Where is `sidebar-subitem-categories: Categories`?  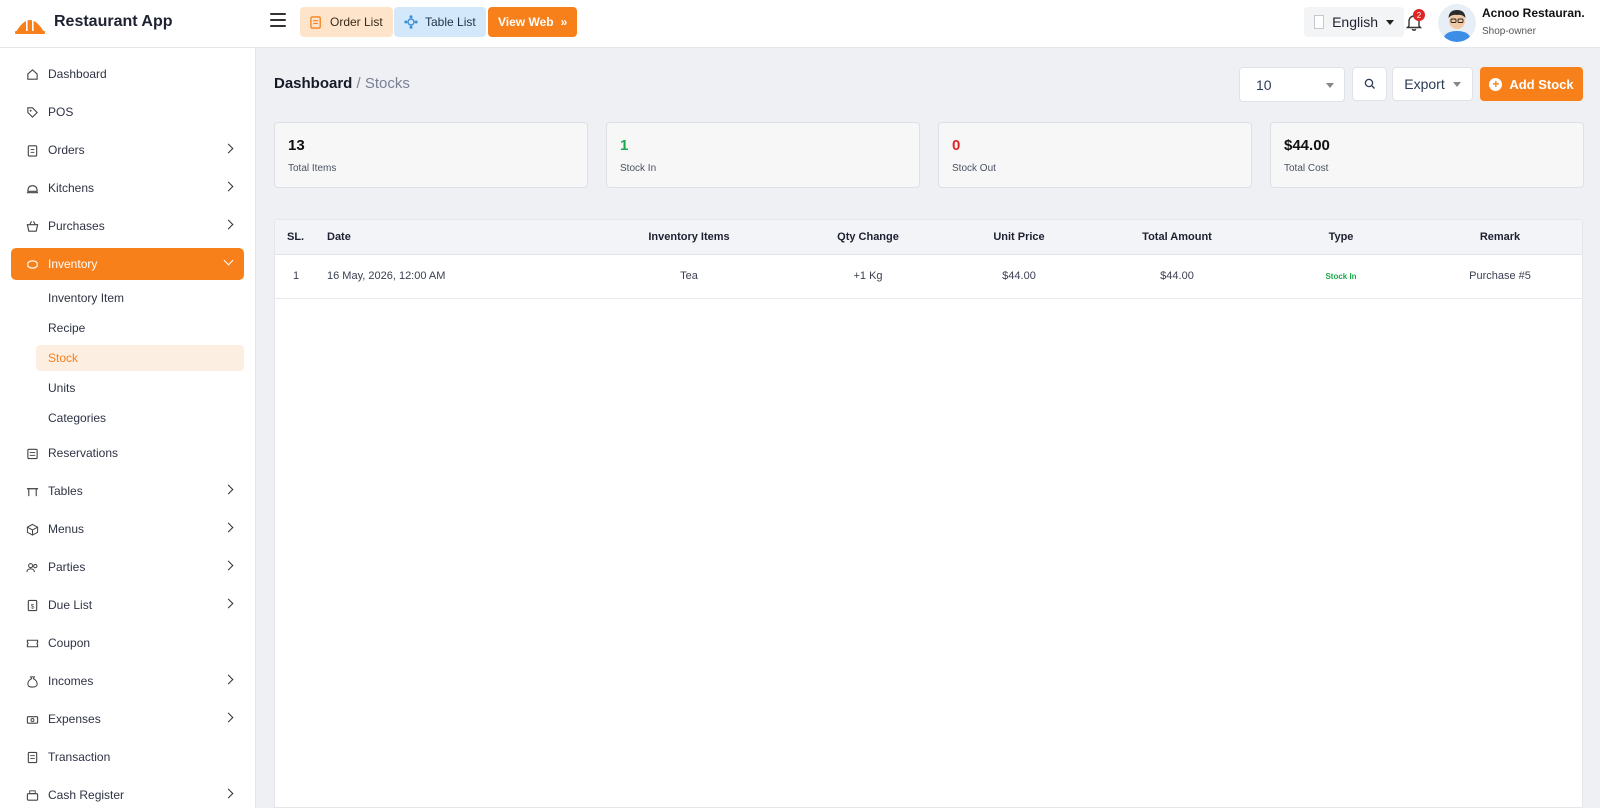
sidebar-subitem-categories: Categories is located at coordinates (140, 418).